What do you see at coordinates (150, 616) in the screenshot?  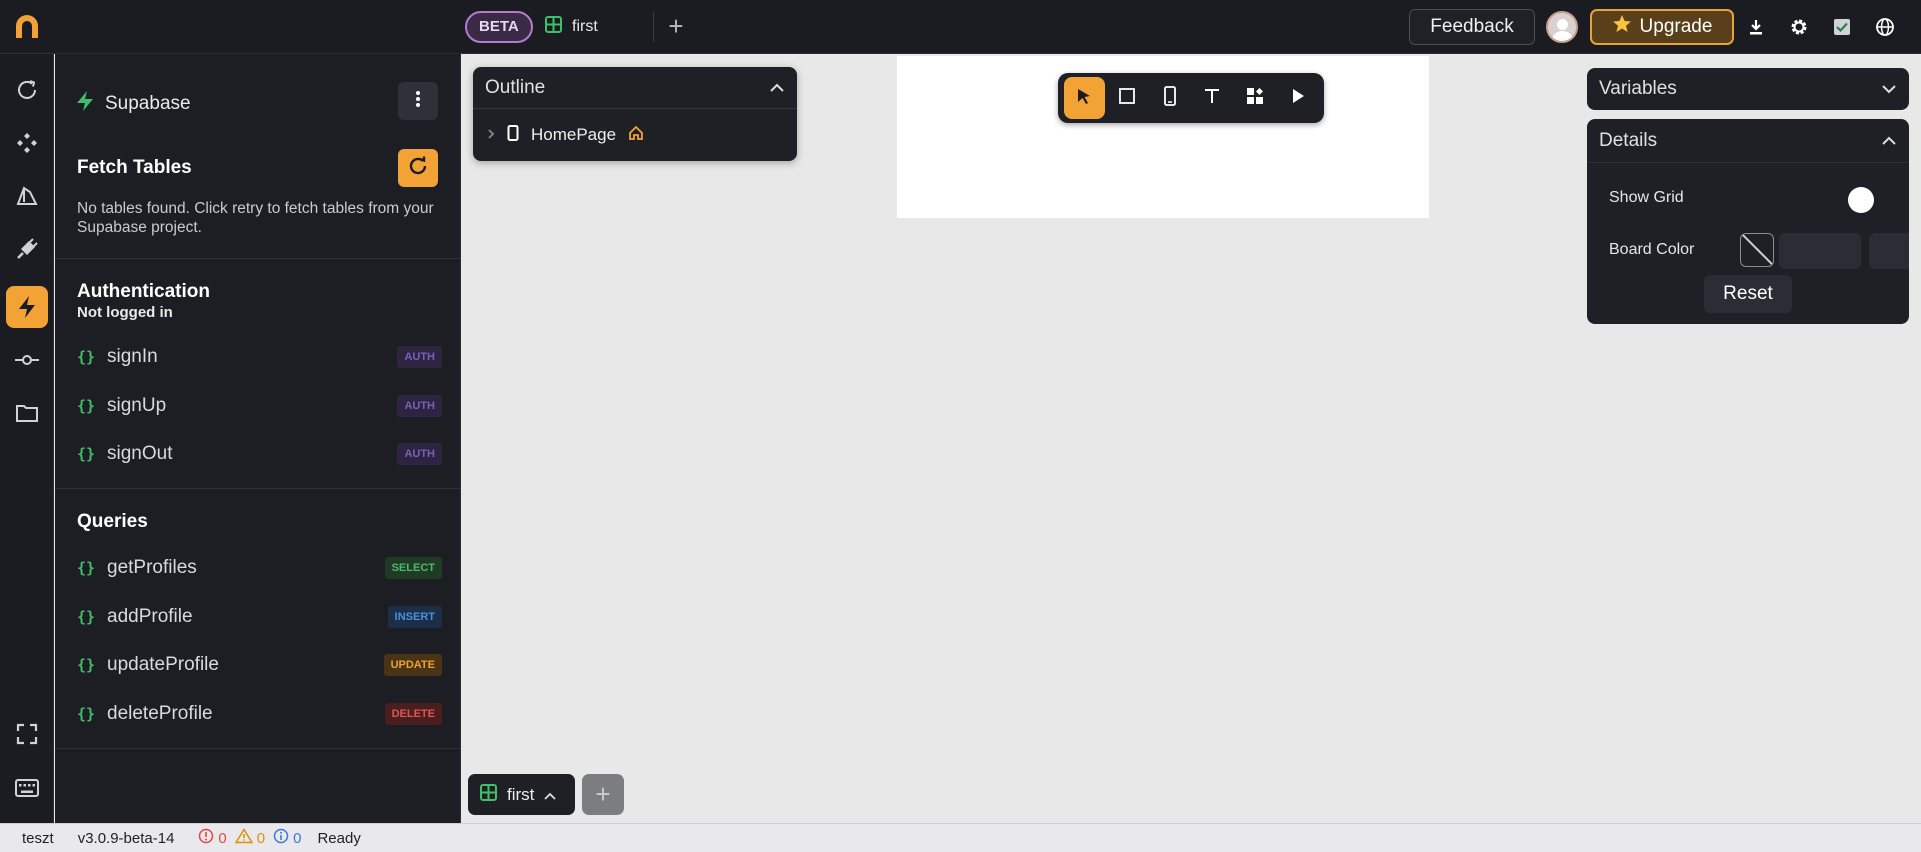 I see `query-name: addProfile` at bounding box center [150, 616].